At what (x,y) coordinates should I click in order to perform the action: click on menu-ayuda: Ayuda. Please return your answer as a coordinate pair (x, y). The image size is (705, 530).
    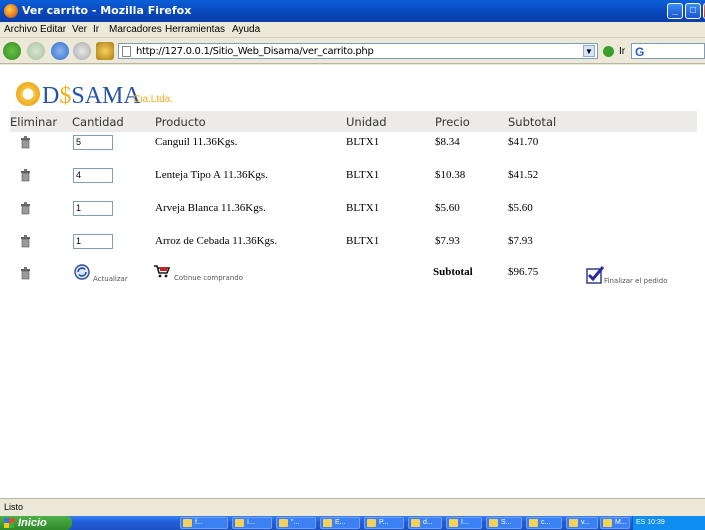
    Looking at the image, I should click on (246, 29).